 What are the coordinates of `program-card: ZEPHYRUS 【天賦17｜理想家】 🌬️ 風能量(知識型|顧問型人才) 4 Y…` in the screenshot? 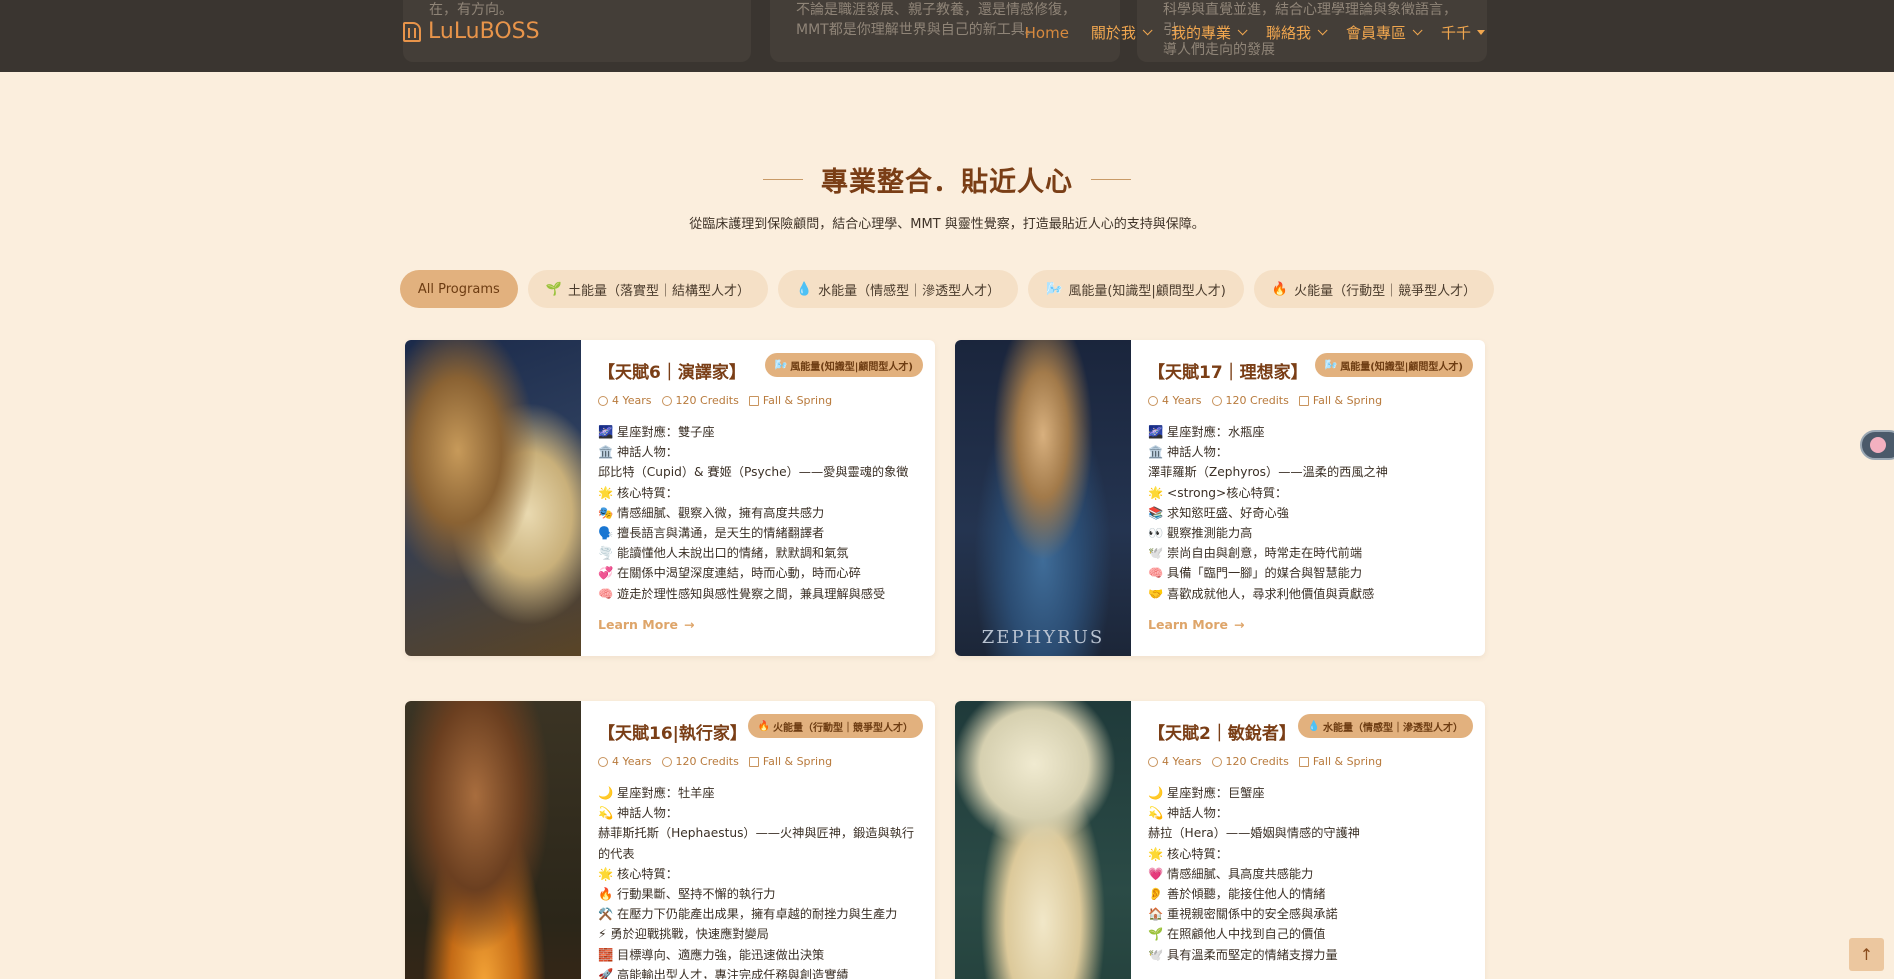 It's located at (1220, 498).